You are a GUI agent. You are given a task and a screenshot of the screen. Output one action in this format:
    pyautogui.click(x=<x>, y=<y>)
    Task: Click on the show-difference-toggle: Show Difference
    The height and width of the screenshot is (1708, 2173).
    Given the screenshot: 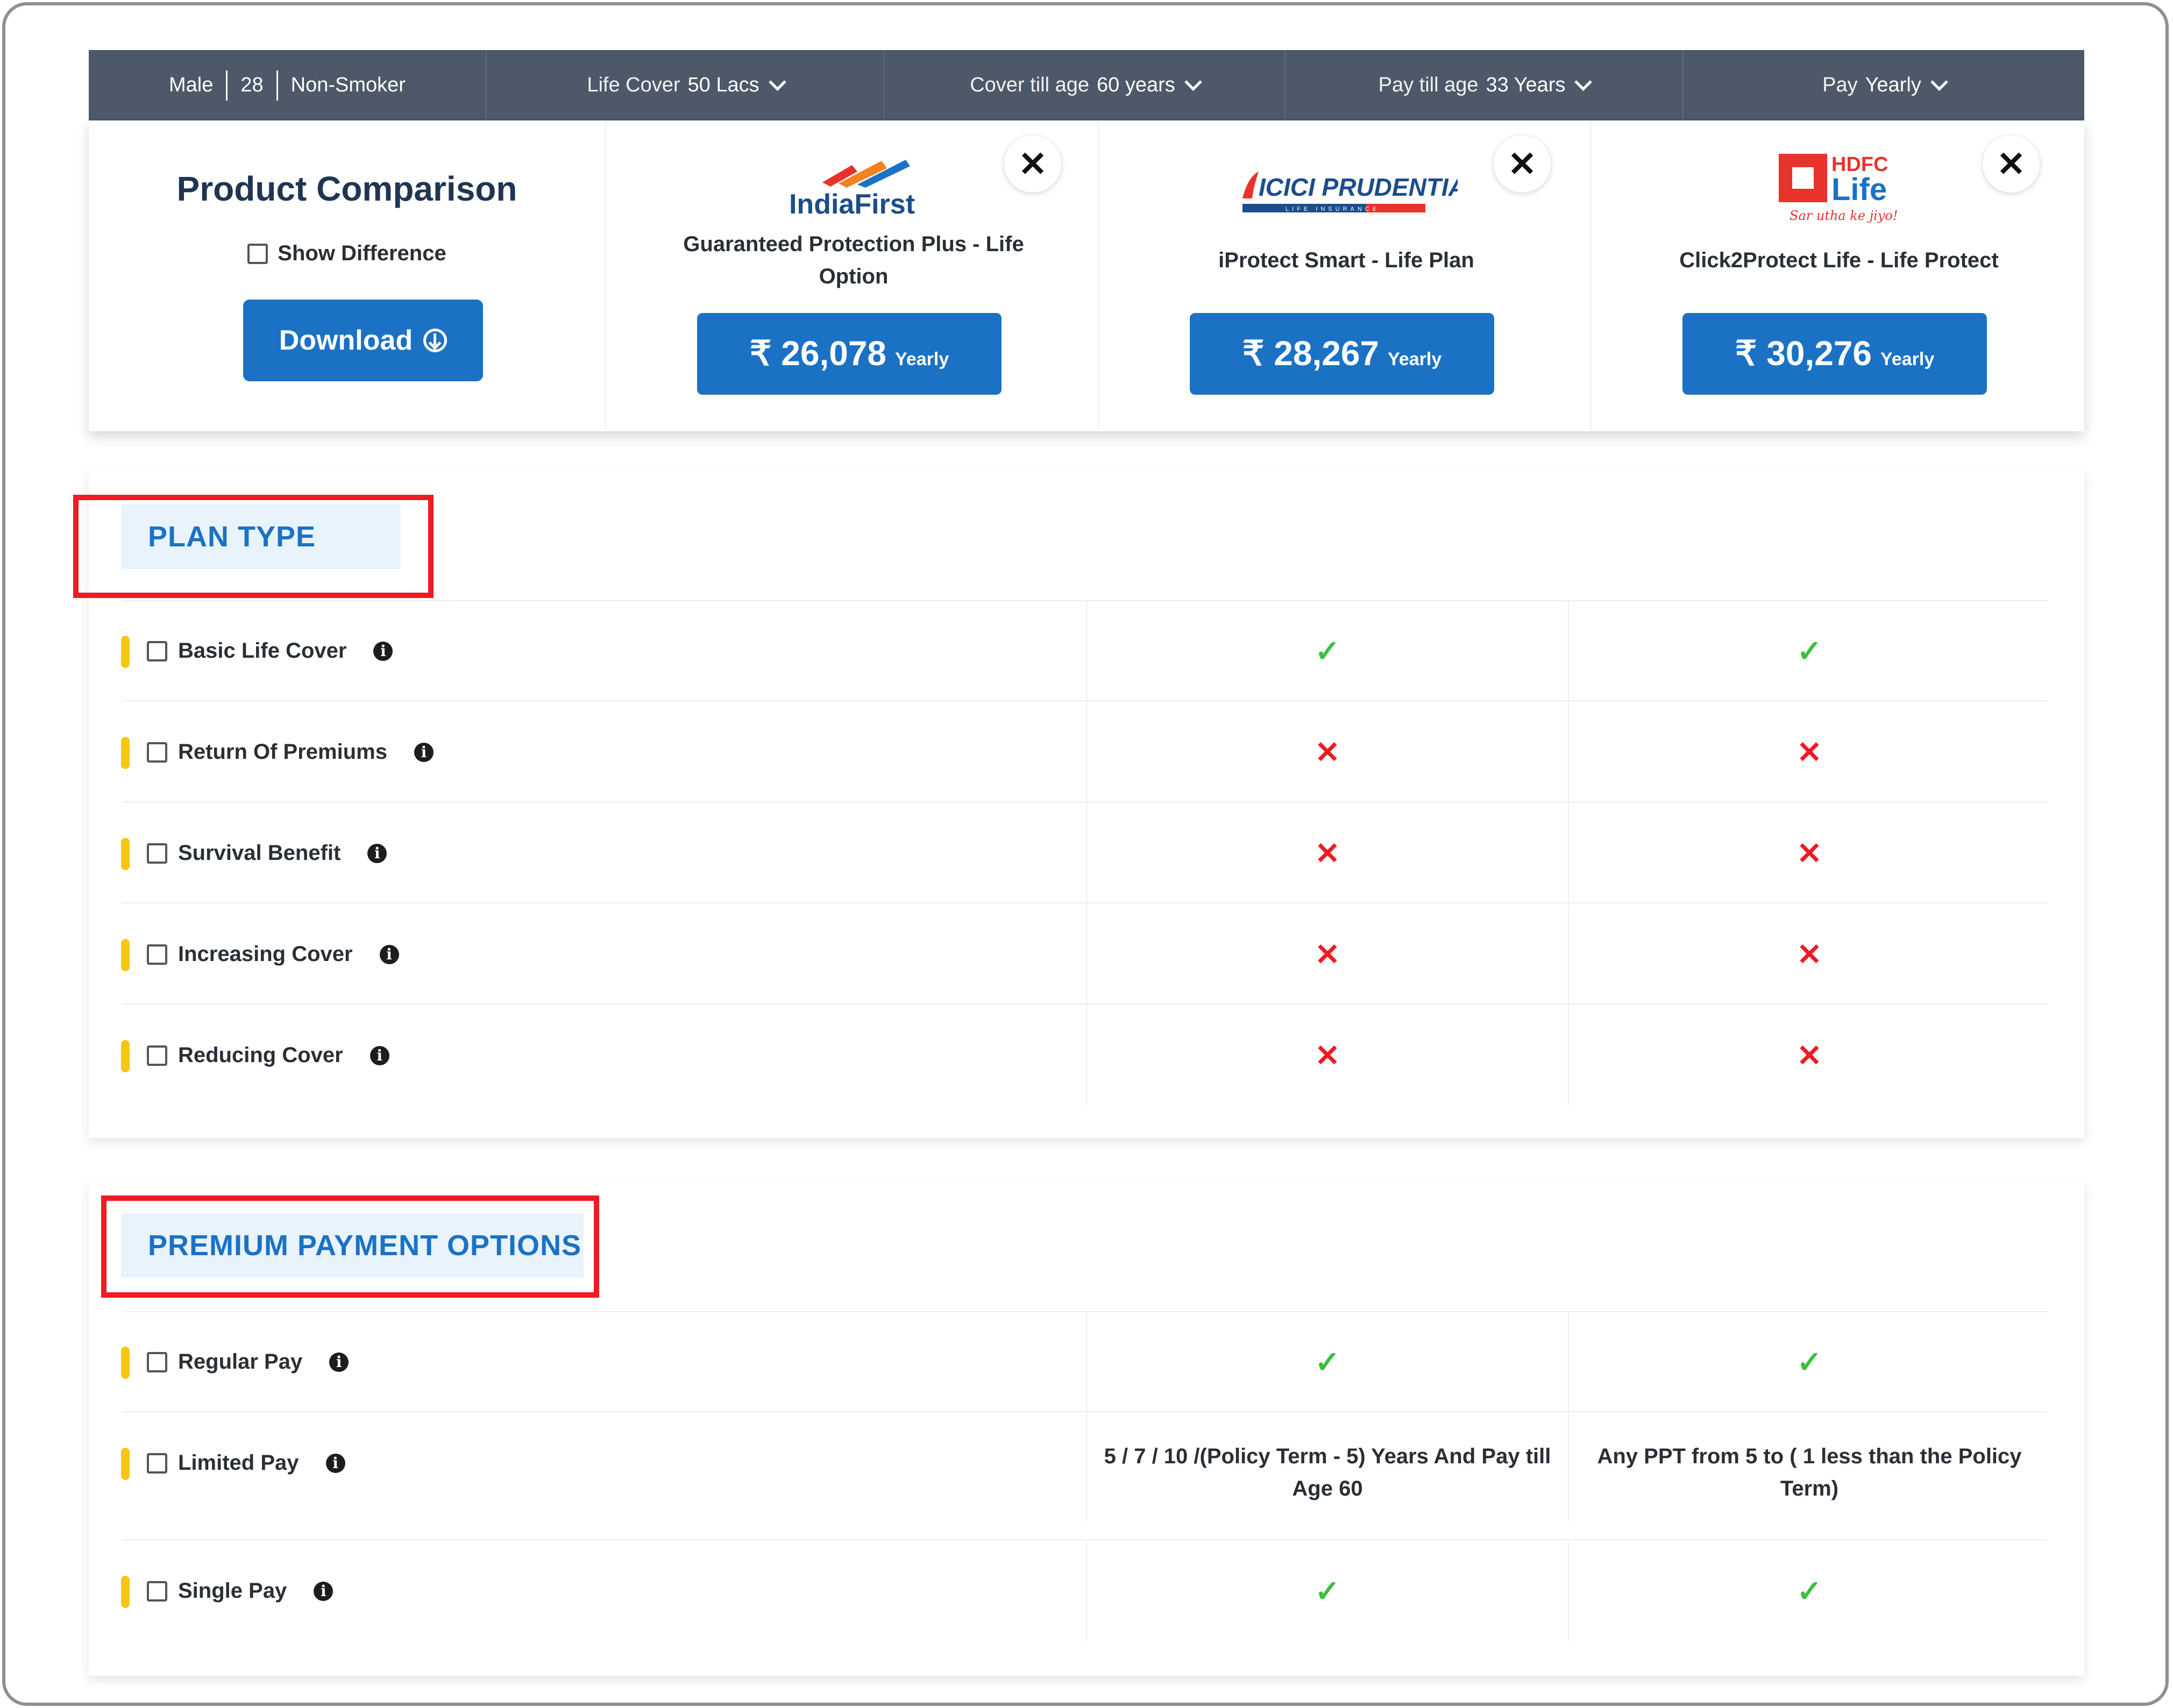 What is the action you would take?
    pyautogui.click(x=347, y=253)
    